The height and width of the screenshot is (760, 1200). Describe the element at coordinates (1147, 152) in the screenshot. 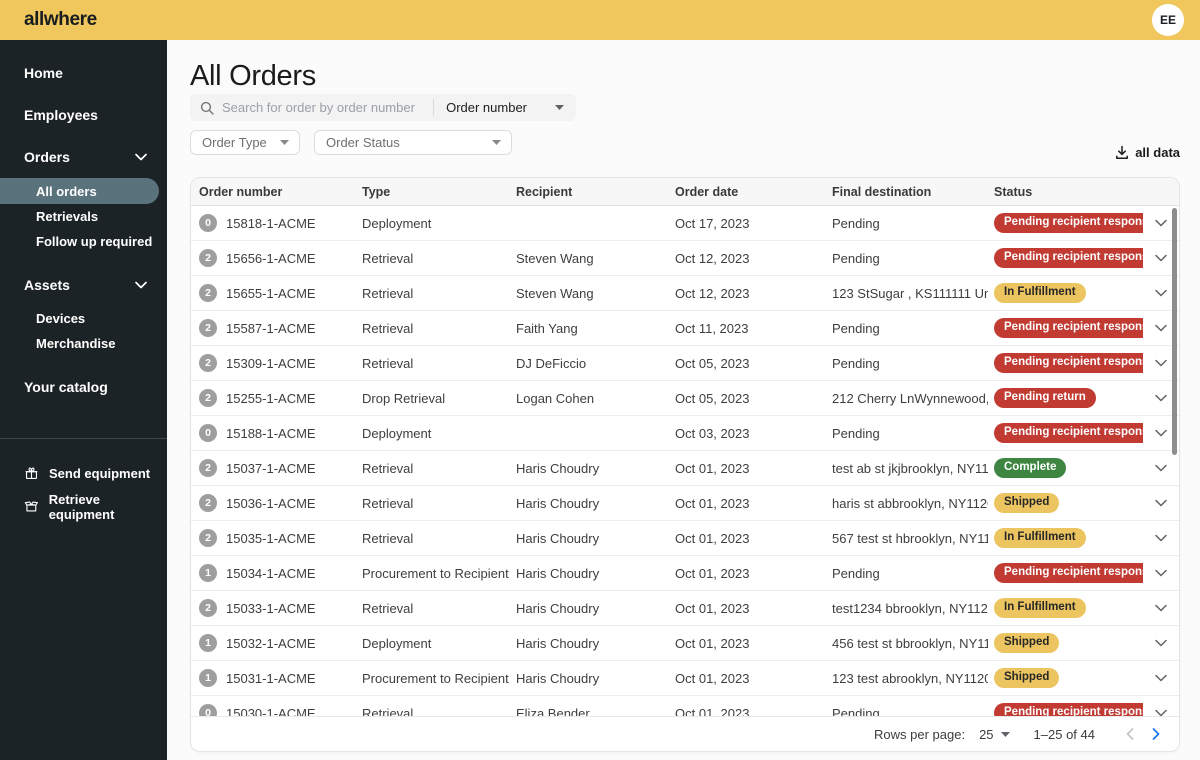

I see `export-all-data-button: all data` at that location.